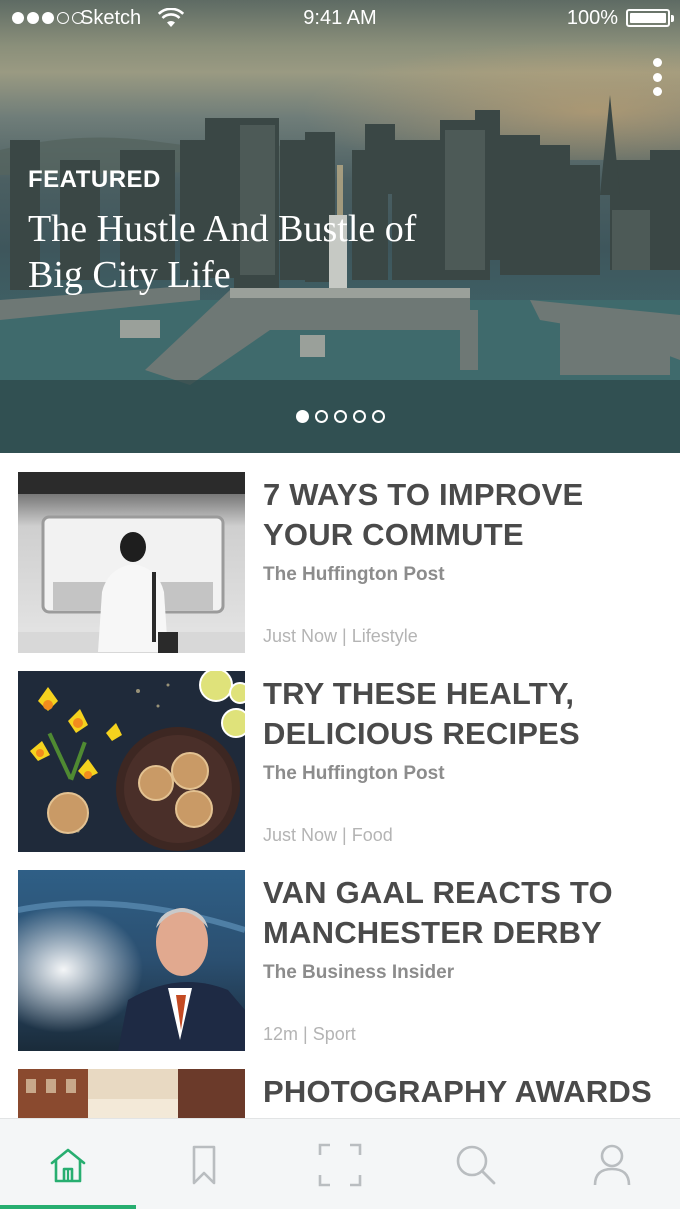 The image size is (680, 1209). What do you see at coordinates (238, 252) in the screenshot?
I see `featured-title: The Hustle And Bustle of Big City Life` at bounding box center [238, 252].